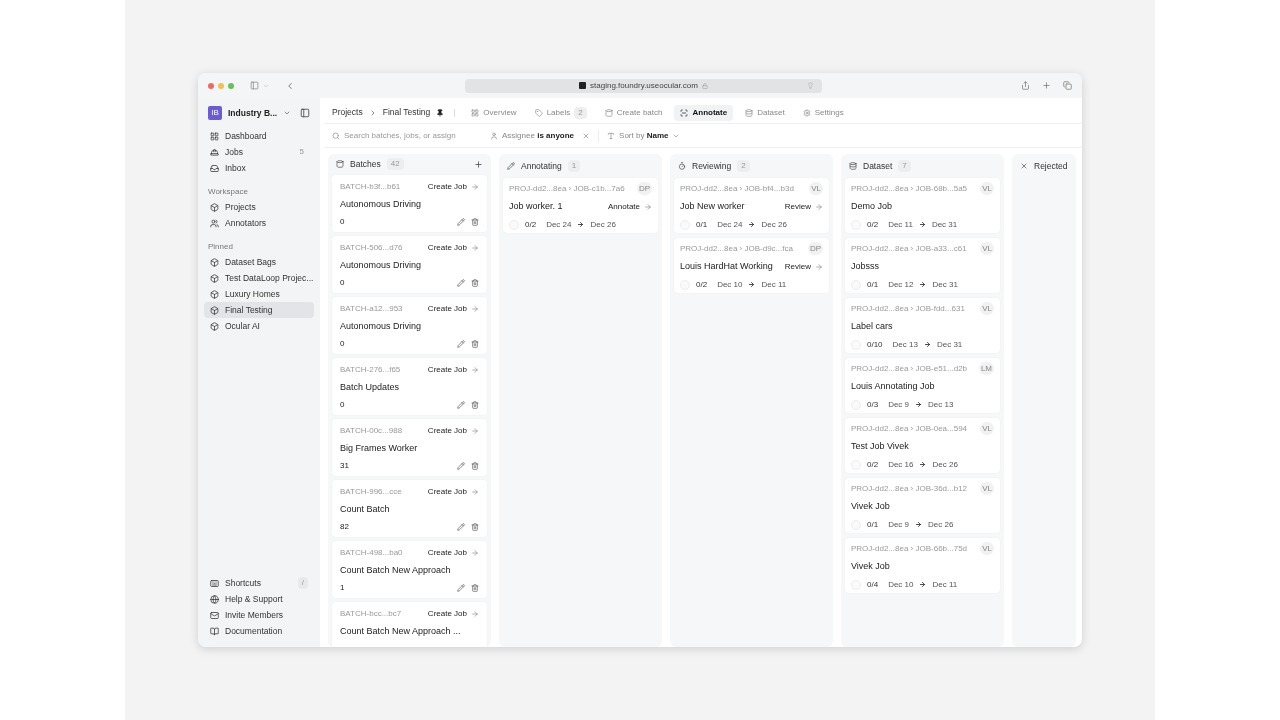 Image resolution: width=1280 pixels, height=720 pixels. What do you see at coordinates (765, 112) in the screenshot?
I see `tab: Dataset` at bounding box center [765, 112].